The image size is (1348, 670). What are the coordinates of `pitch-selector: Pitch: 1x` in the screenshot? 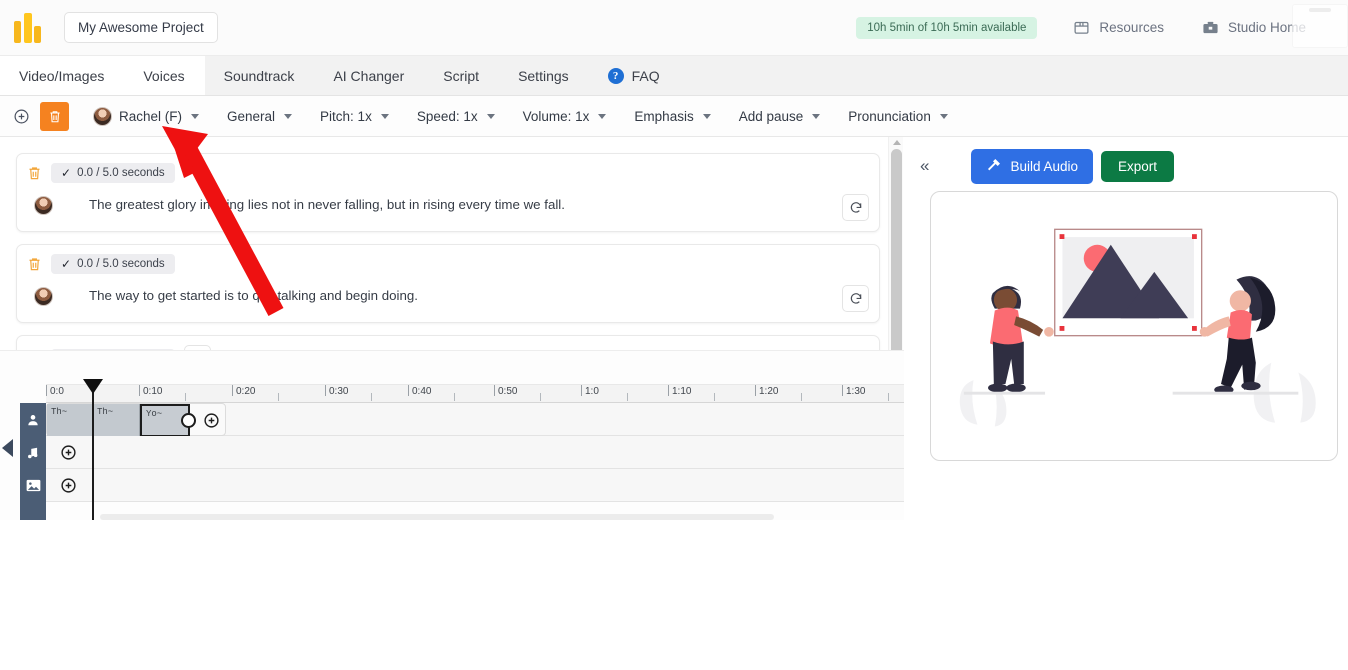 It's located at (354, 116).